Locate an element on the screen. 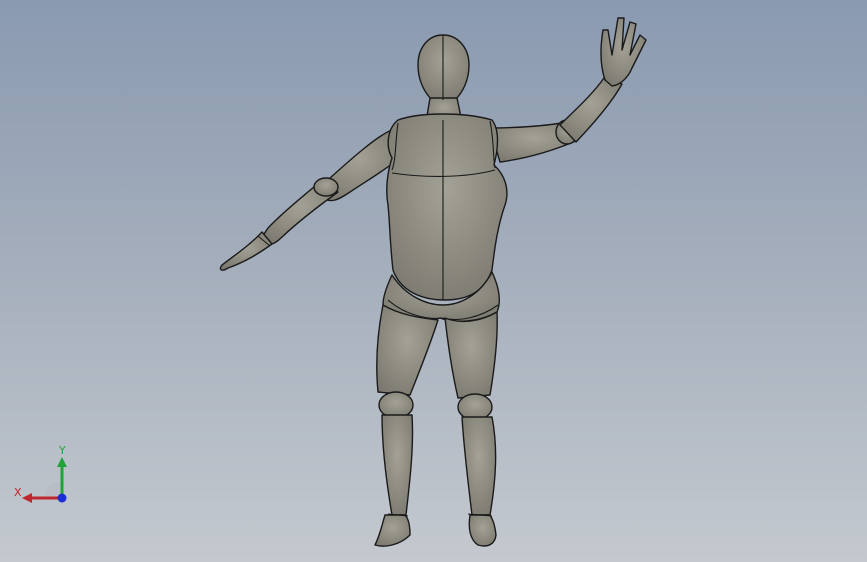 The height and width of the screenshot is (562, 867). mannequin-torso is located at coordinates (447, 207).